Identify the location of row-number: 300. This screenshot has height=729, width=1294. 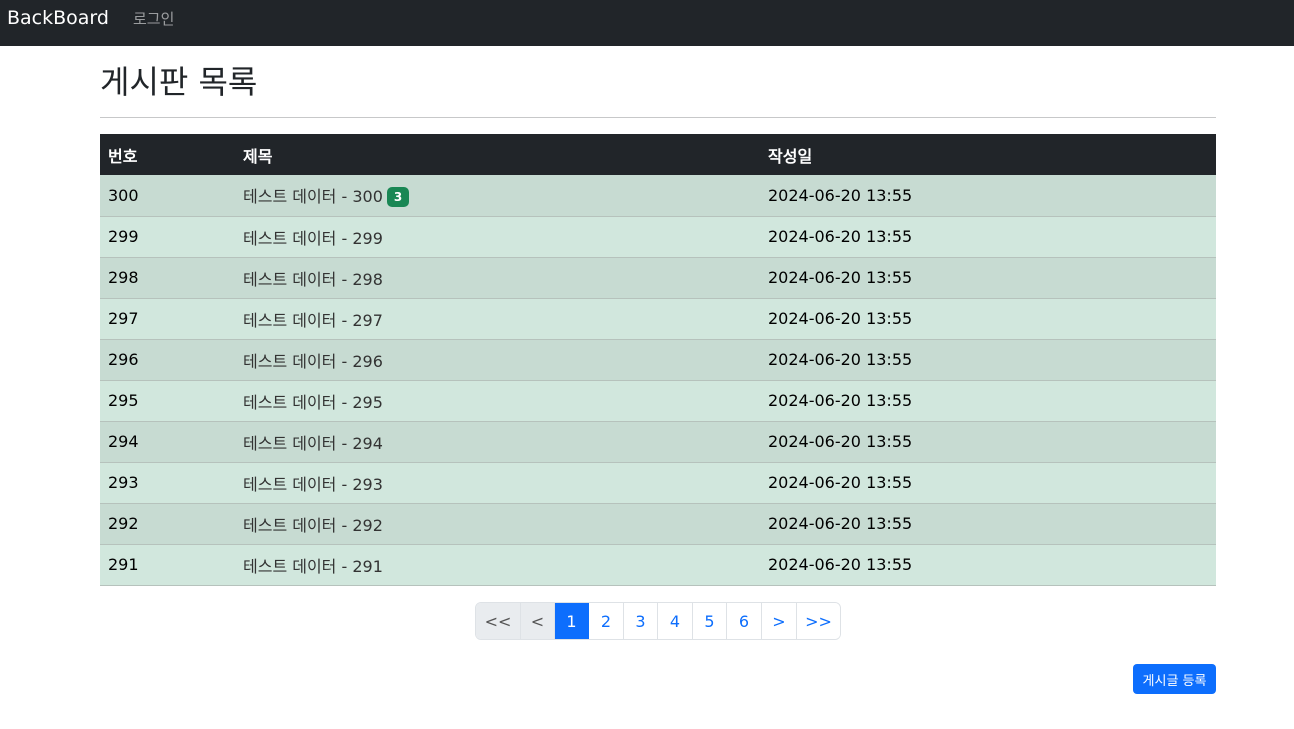
(123, 195).